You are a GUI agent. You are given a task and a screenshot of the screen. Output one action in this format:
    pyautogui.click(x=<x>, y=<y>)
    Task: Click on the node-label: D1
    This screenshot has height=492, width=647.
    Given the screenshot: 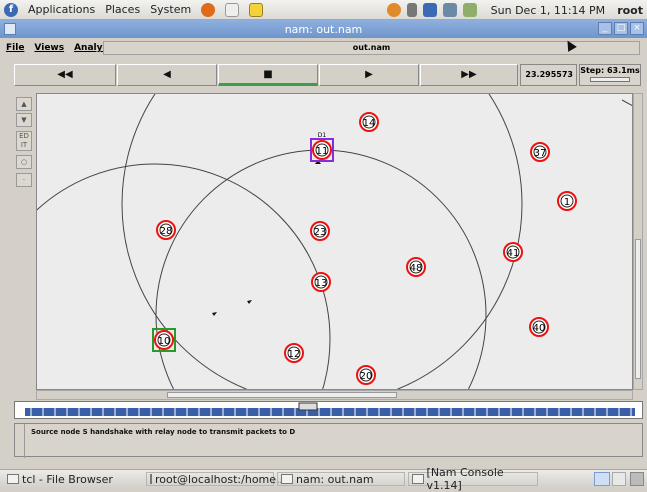 What is the action you would take?
    pyautogui.click(x=322, y=135)
    